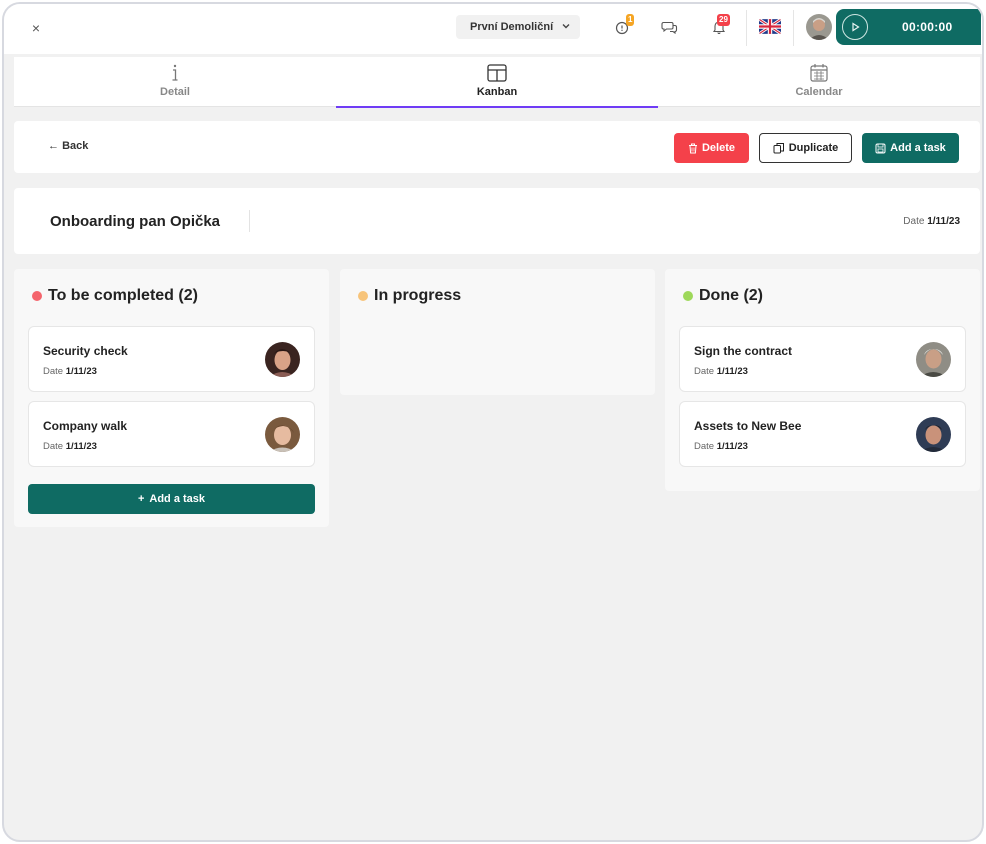 The image size is (986, 844). What do you see at coordinates (141, 499) in the screenshot?
I see `plus-icon: +` at bounding box center [141, 499].